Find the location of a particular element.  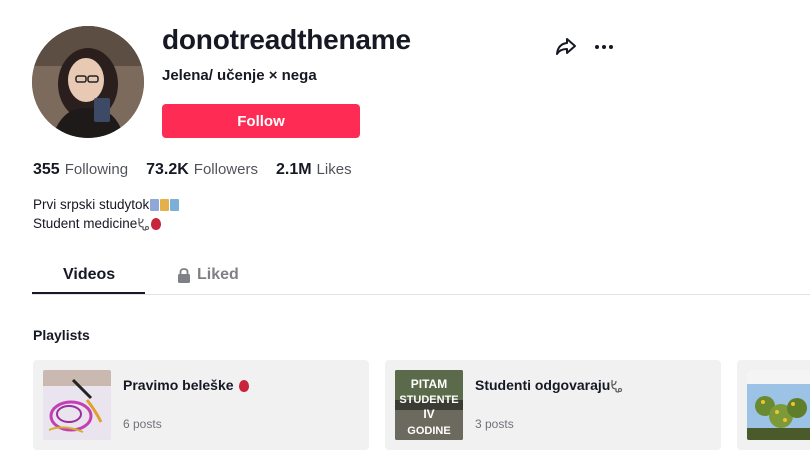

playlist-post-count: 6 posts is located at coordinates (142, 424).